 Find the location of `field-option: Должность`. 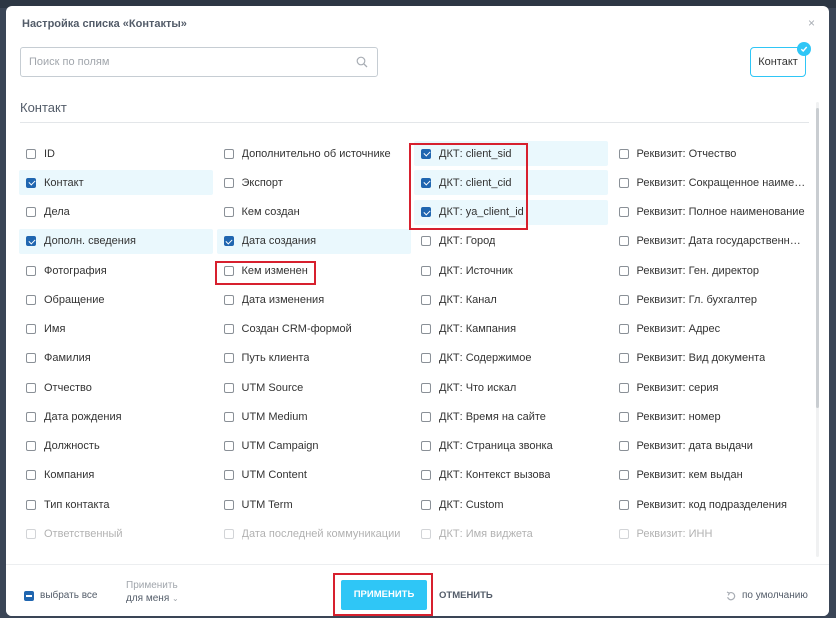

field-option: Должность is located at coordinates (116, 446).